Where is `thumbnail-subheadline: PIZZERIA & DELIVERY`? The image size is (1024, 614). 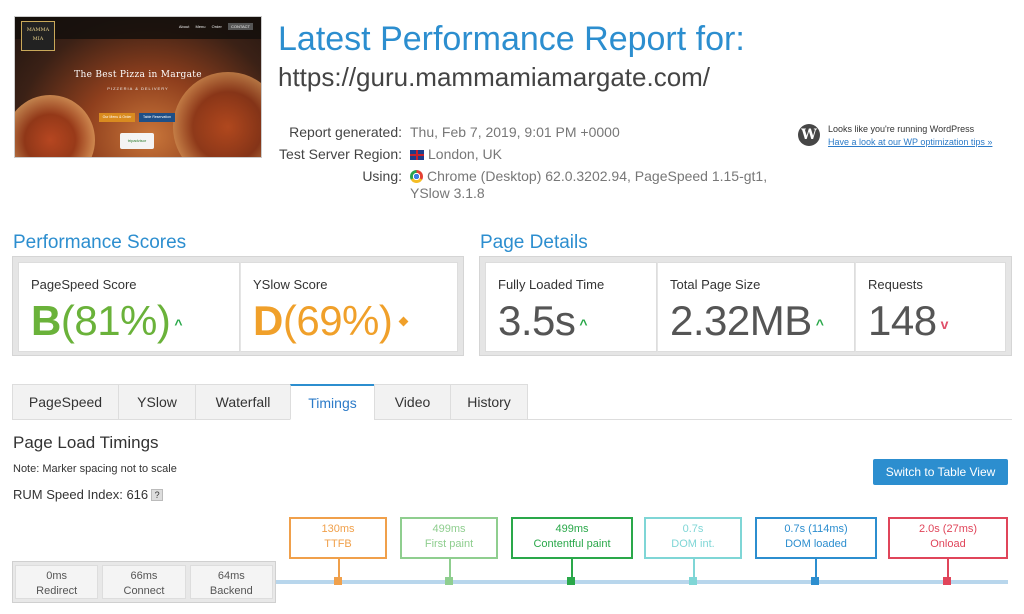 thumbnail-subheadline: PIZZERIA & DELIVERY is located at coordinates (138, 88).